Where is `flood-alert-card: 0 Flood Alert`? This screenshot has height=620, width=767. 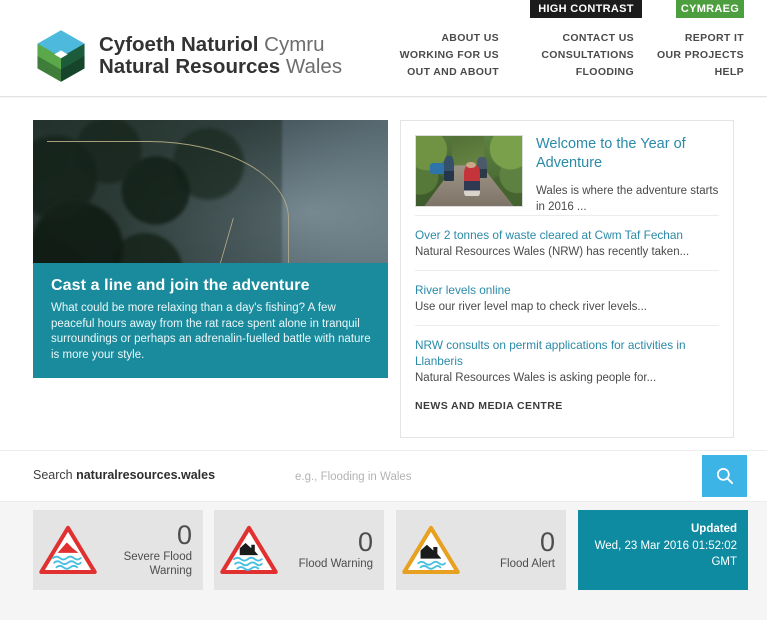 flood-alert-card: 0 Flood Alert is located at coordinates (481, 550).